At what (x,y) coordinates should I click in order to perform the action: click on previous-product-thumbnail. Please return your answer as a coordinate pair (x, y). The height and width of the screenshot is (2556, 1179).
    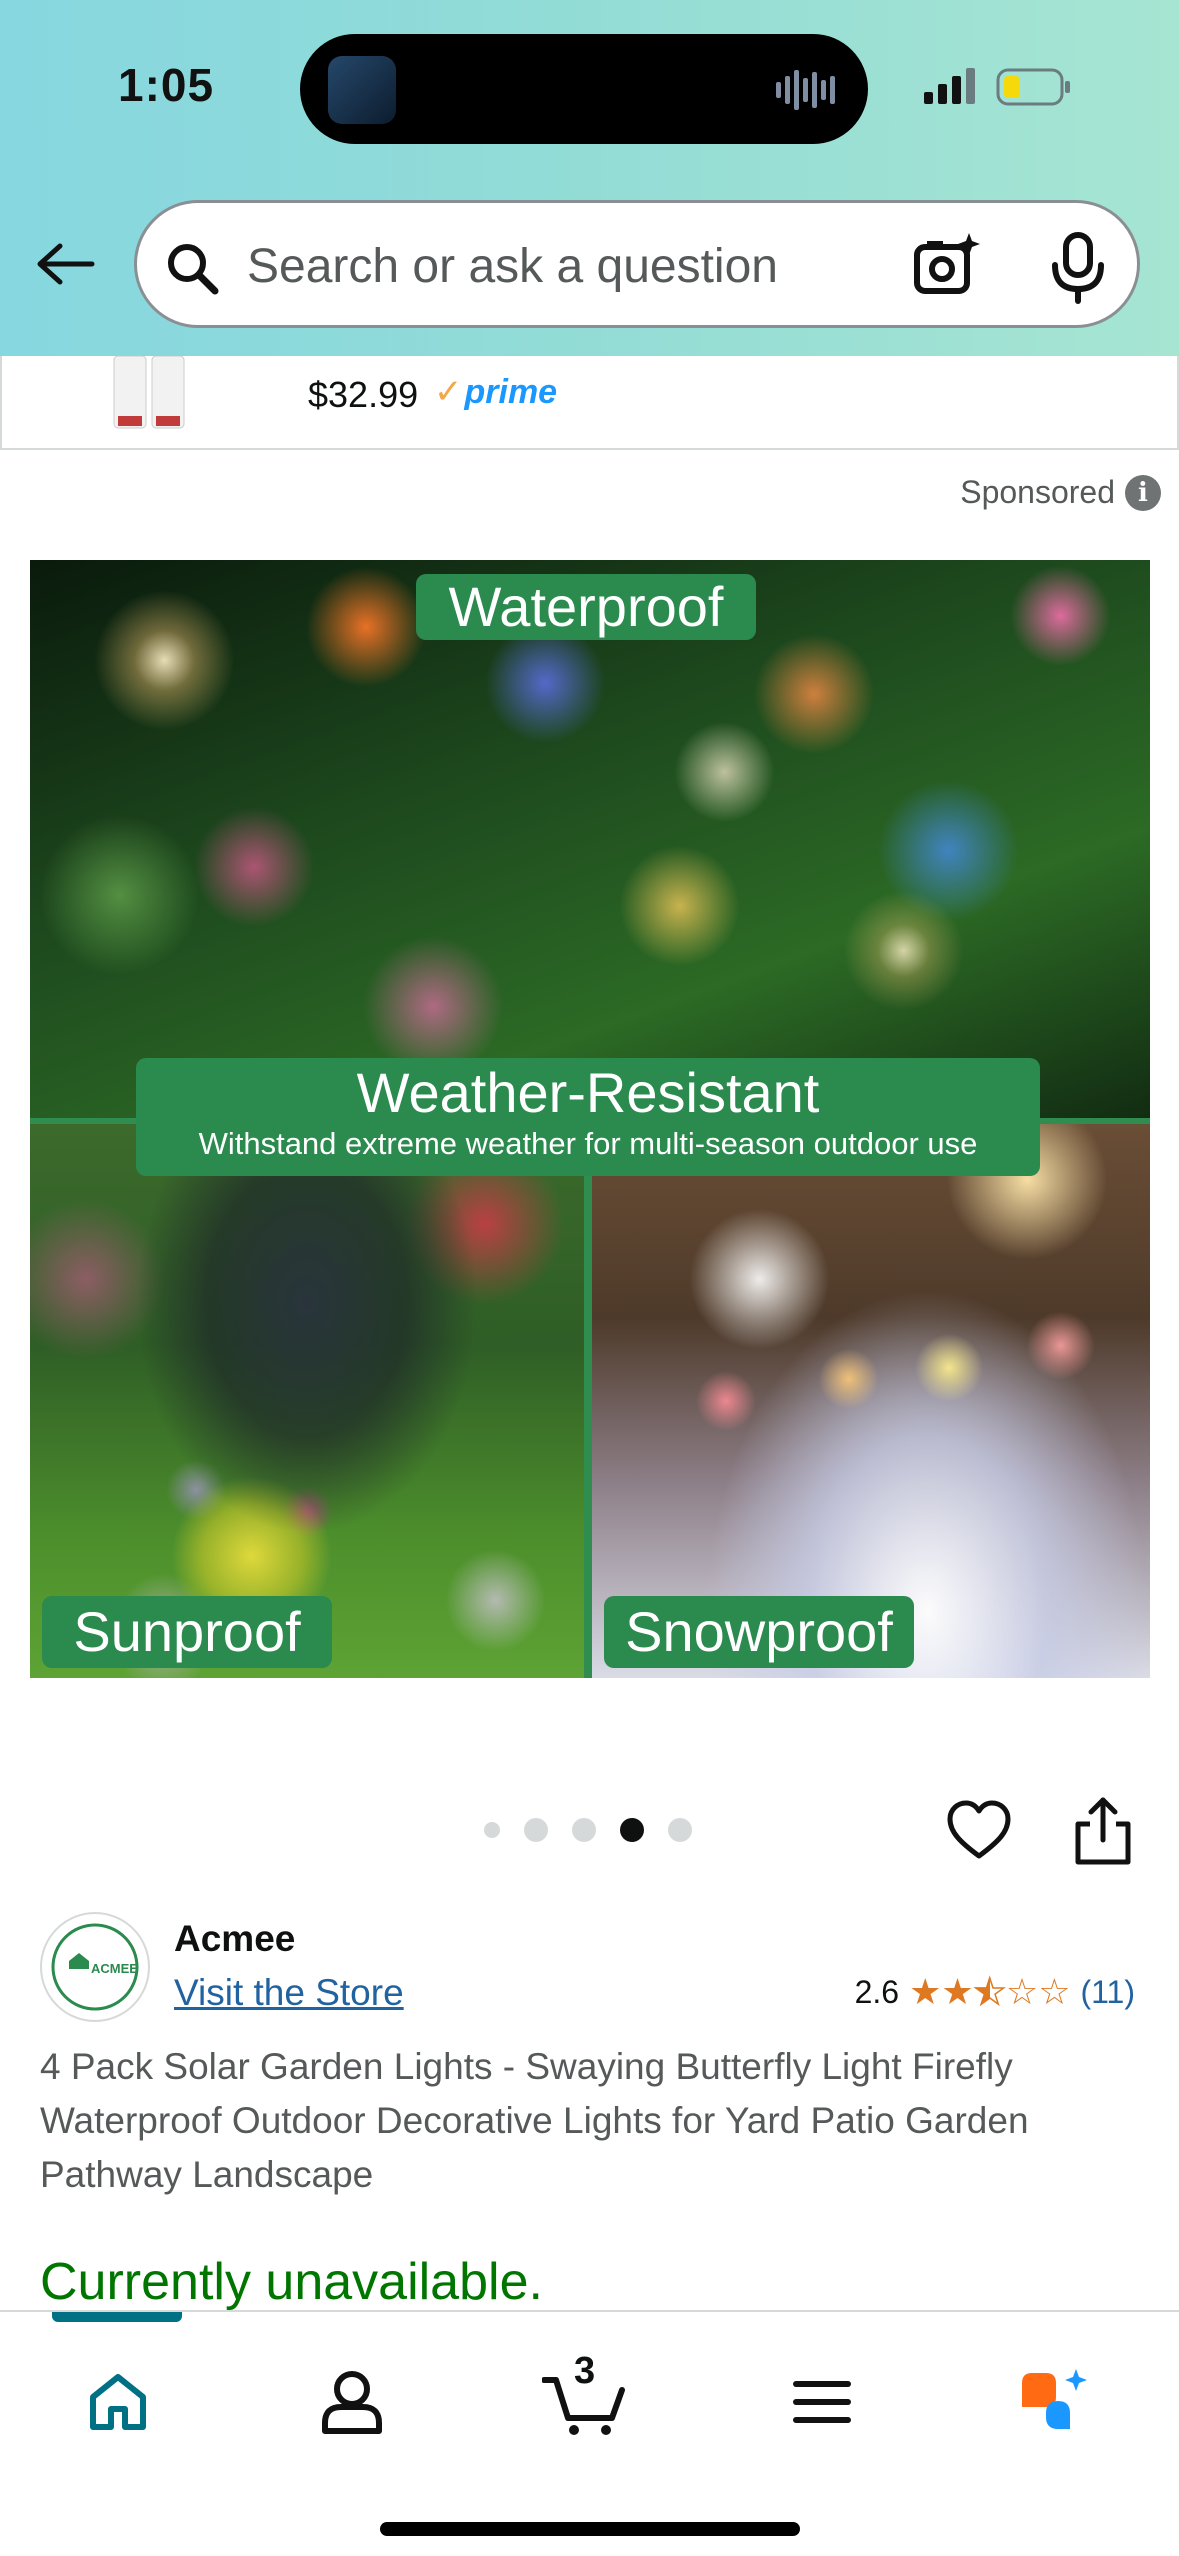
    Looking at the image, I should click on (149, 392).